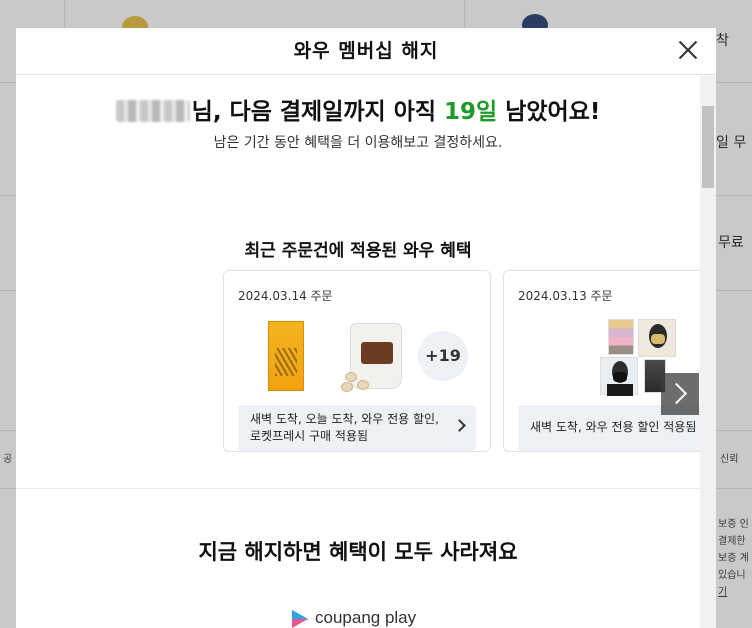  I want to click on order-benefits-text: 새벽 도착, 오늘 도착, 와우 전용 할인, 로켓프레시 구매 적용됨, so click(344, 427).